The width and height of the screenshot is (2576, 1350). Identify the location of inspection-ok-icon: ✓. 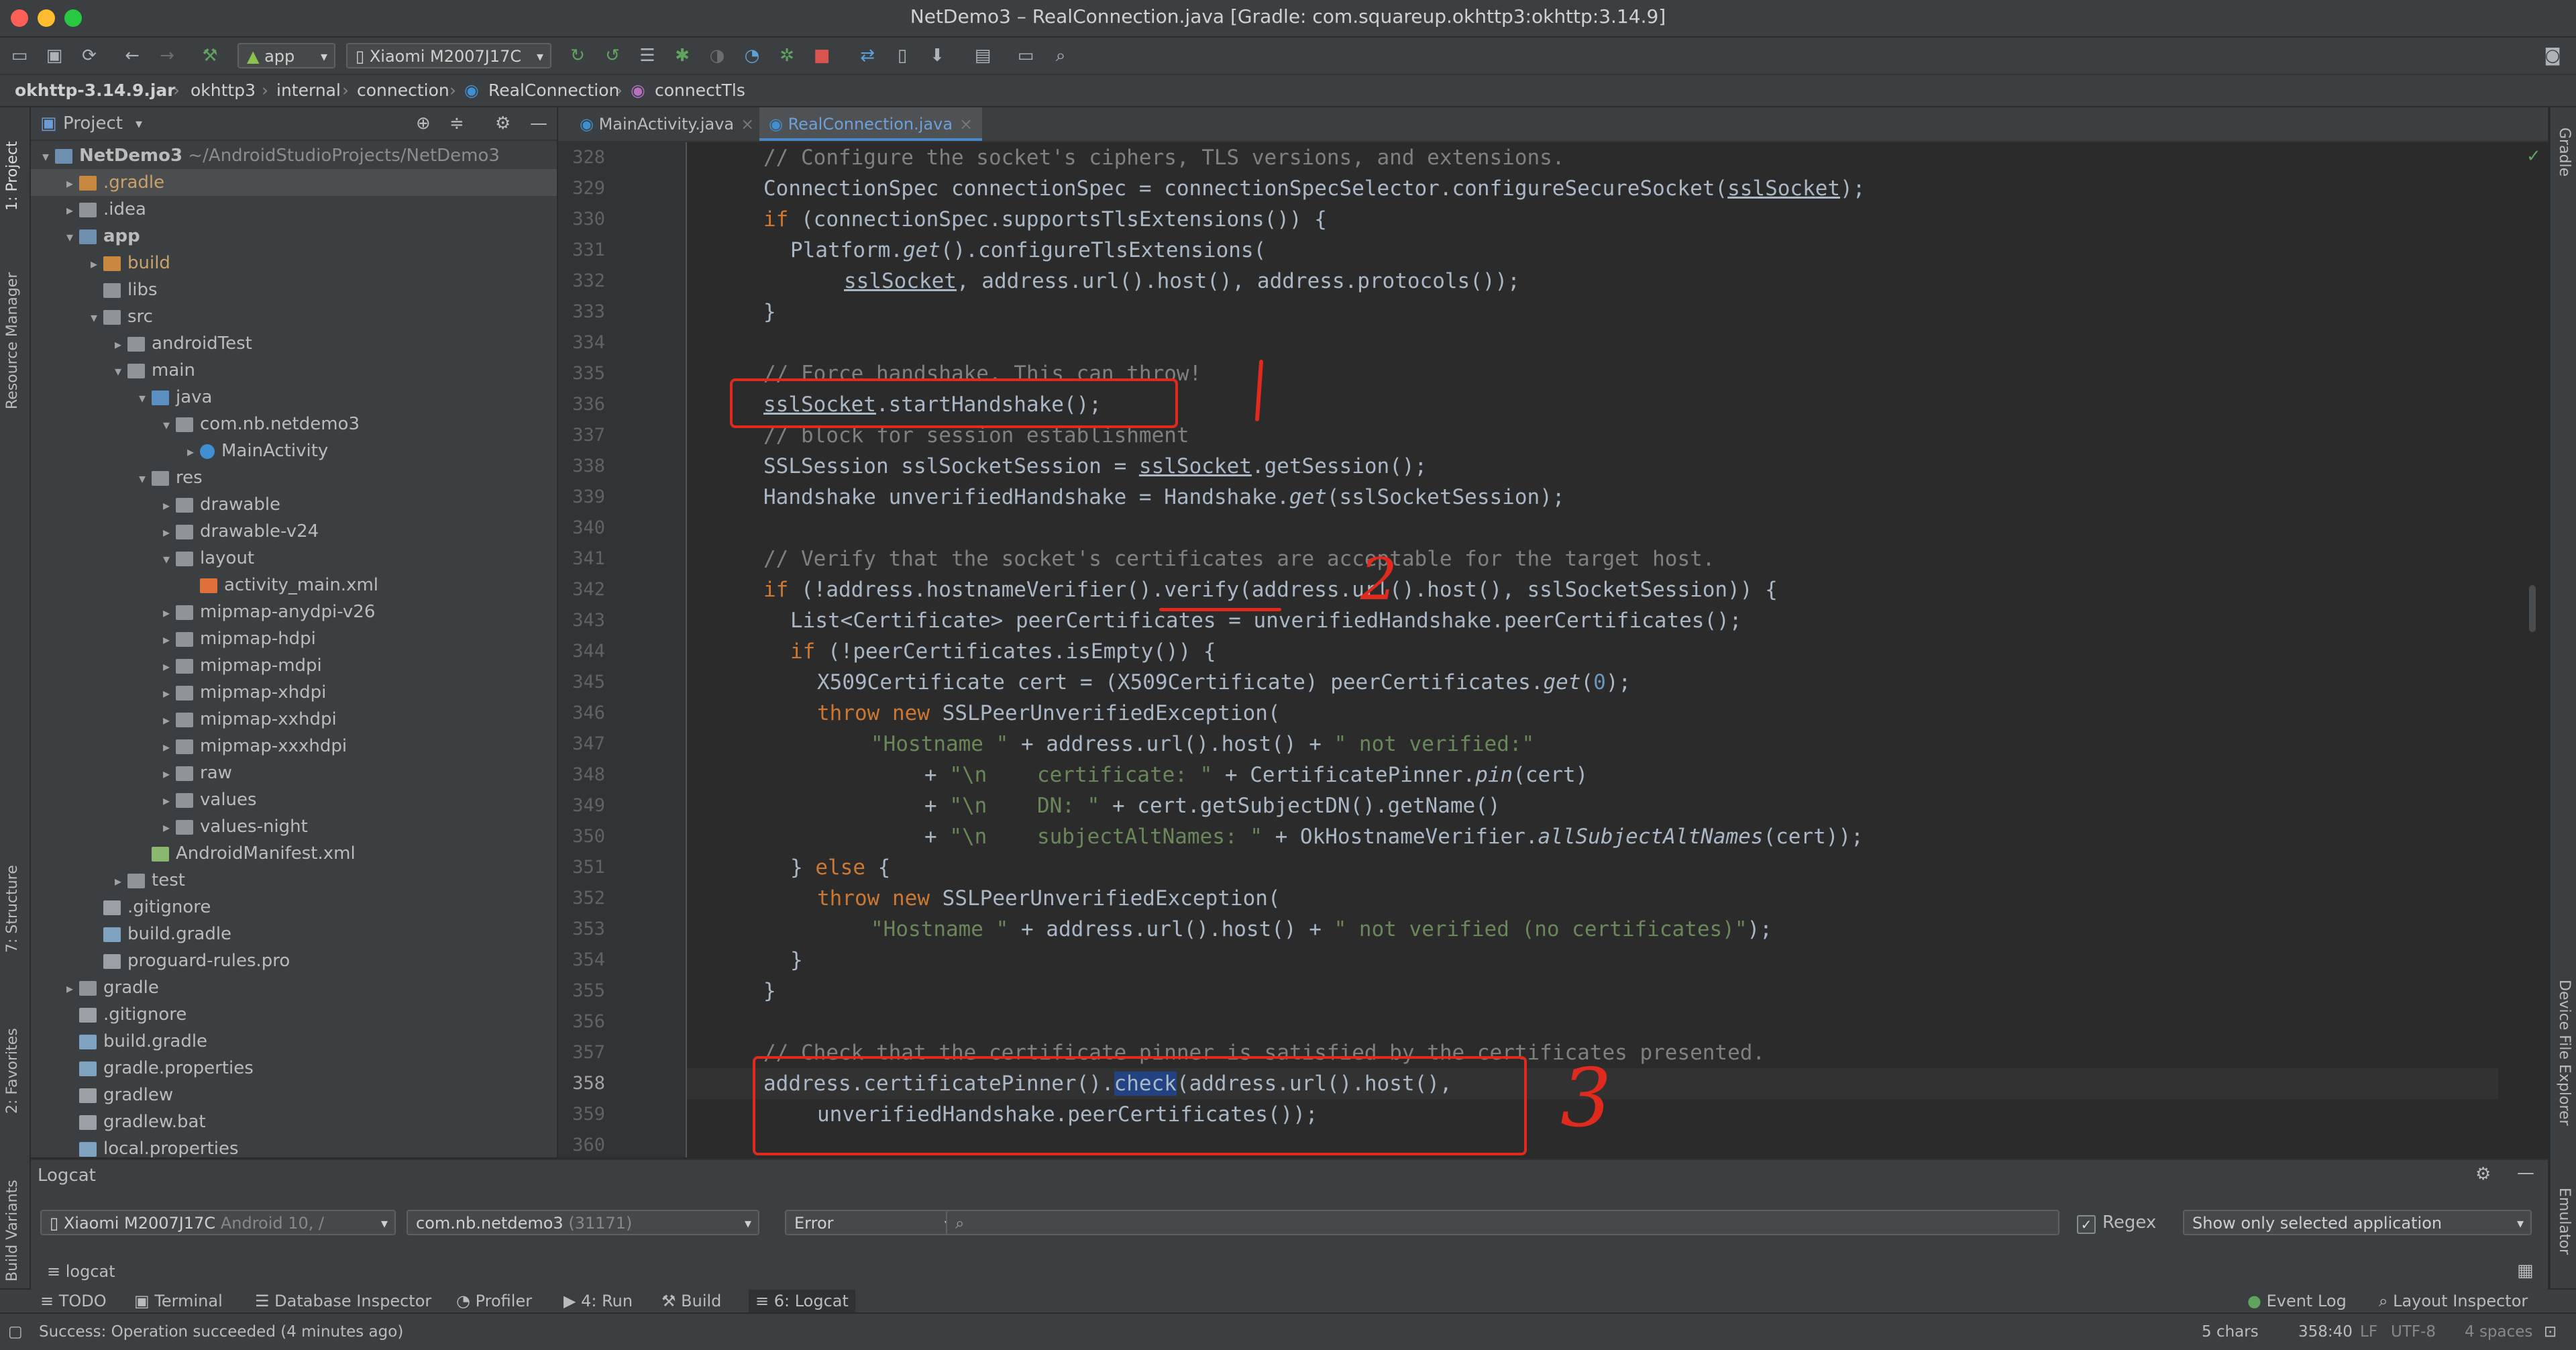
(2533, 156).